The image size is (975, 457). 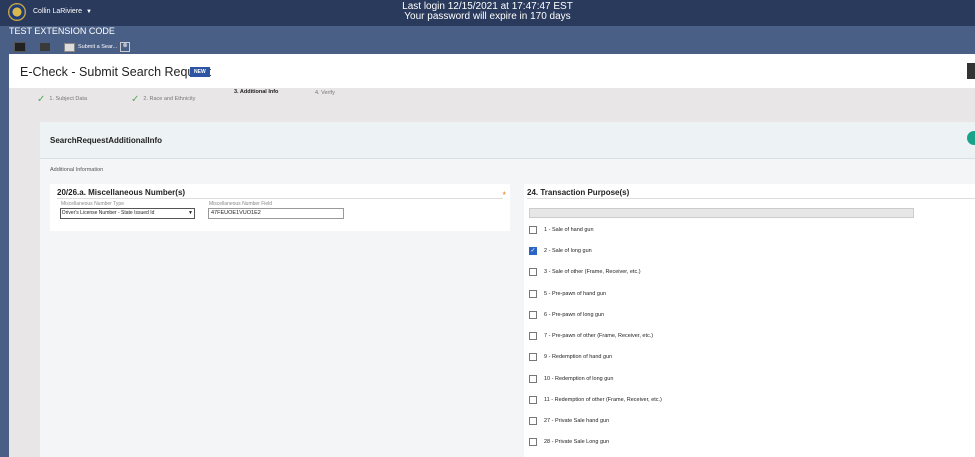 I want to click on card-title: SearchRequestAdditionalInfo, so click(x=106, y=140).